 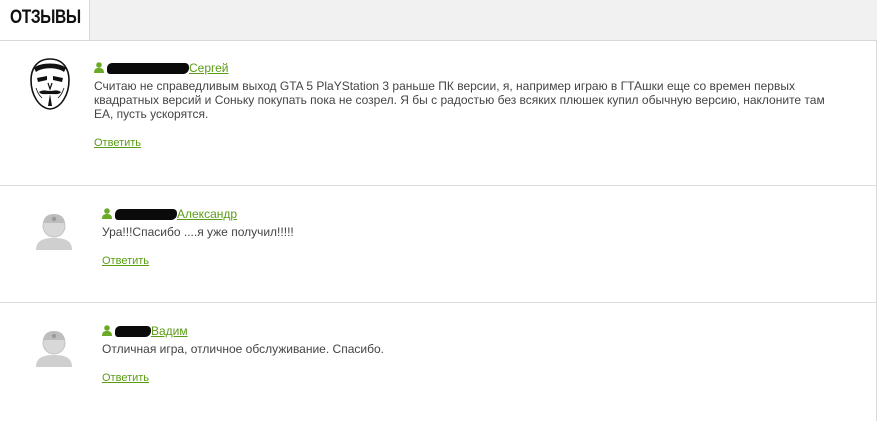 I want to click on review-author: Александр, so click(x=169, y=214).